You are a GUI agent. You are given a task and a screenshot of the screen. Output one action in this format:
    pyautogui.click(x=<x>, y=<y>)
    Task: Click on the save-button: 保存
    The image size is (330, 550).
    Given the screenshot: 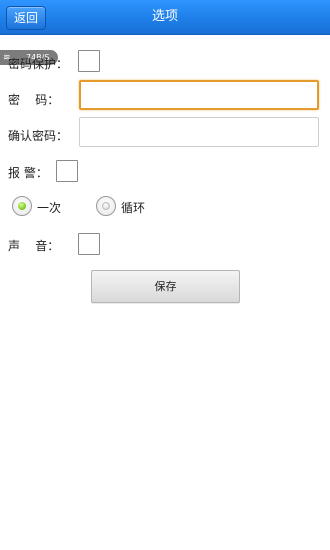 What is the action you would take?
    pyautogui.click(x=165, y=286)
    